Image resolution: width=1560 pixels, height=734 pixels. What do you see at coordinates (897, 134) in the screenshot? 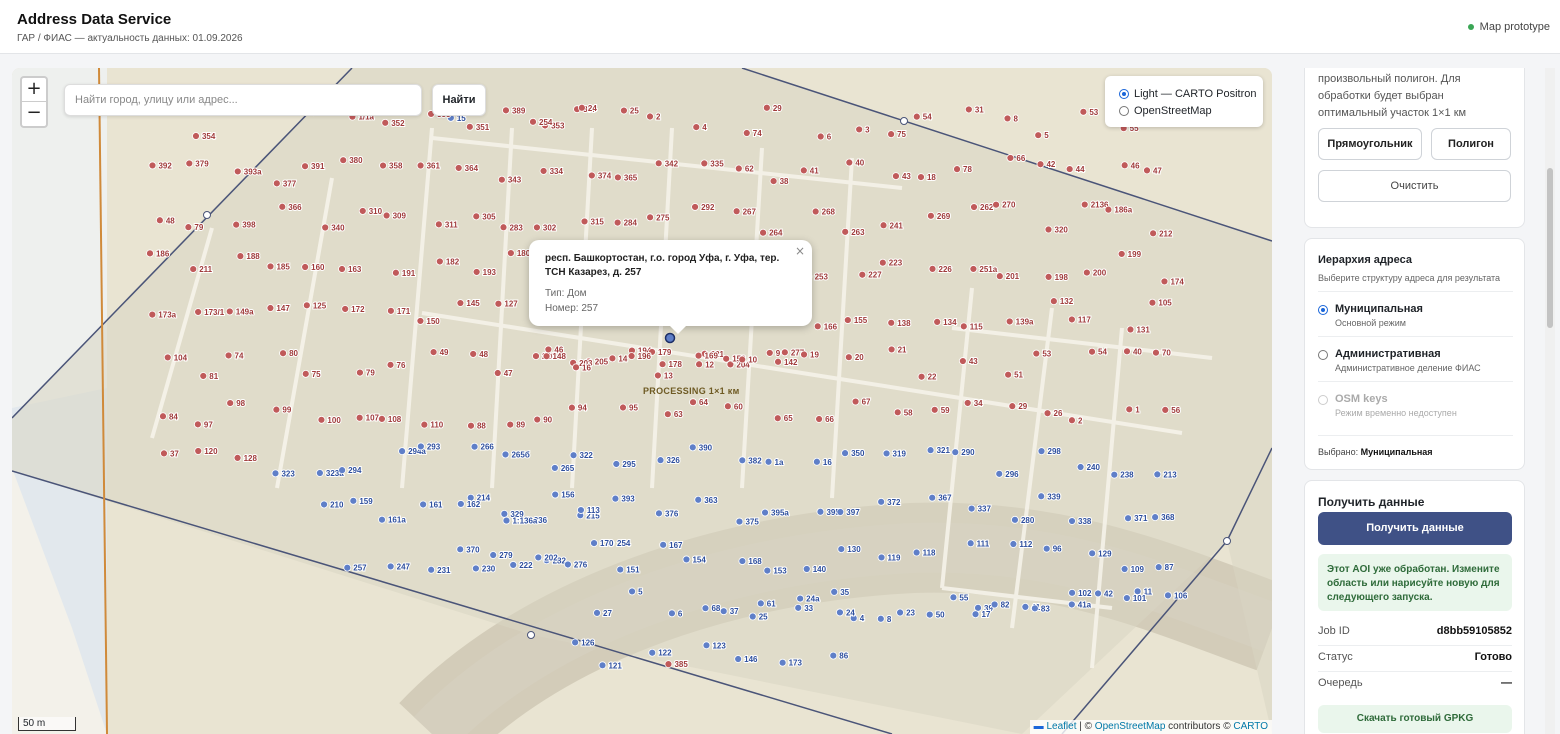
I see `house-marker: 75` at bounding box center [897, 134].